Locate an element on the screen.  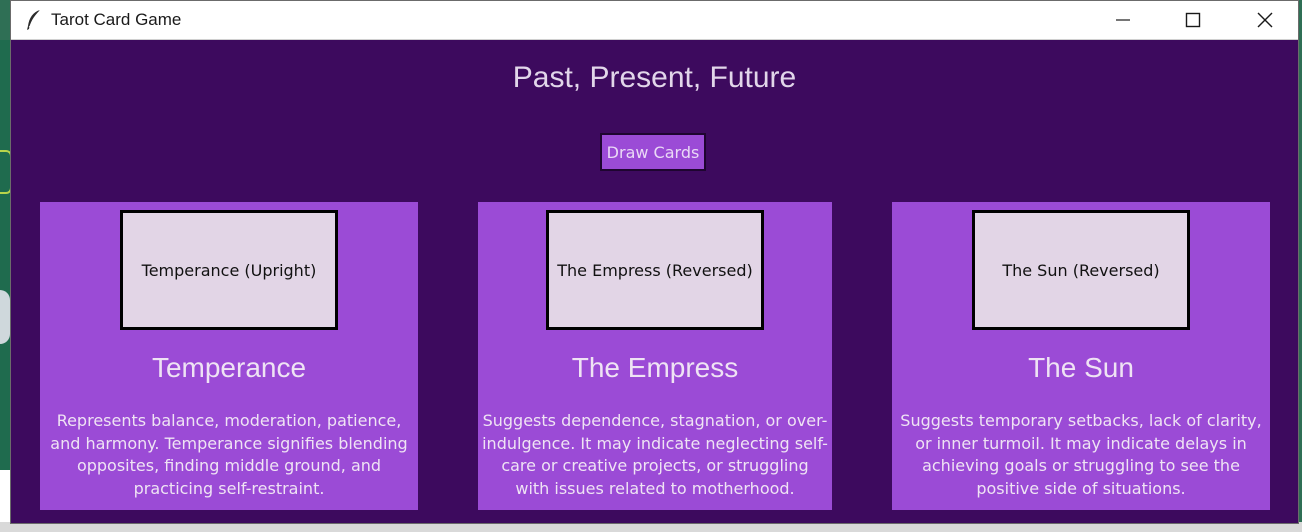
card-name: Temperance is located at coordinates (229, 367).